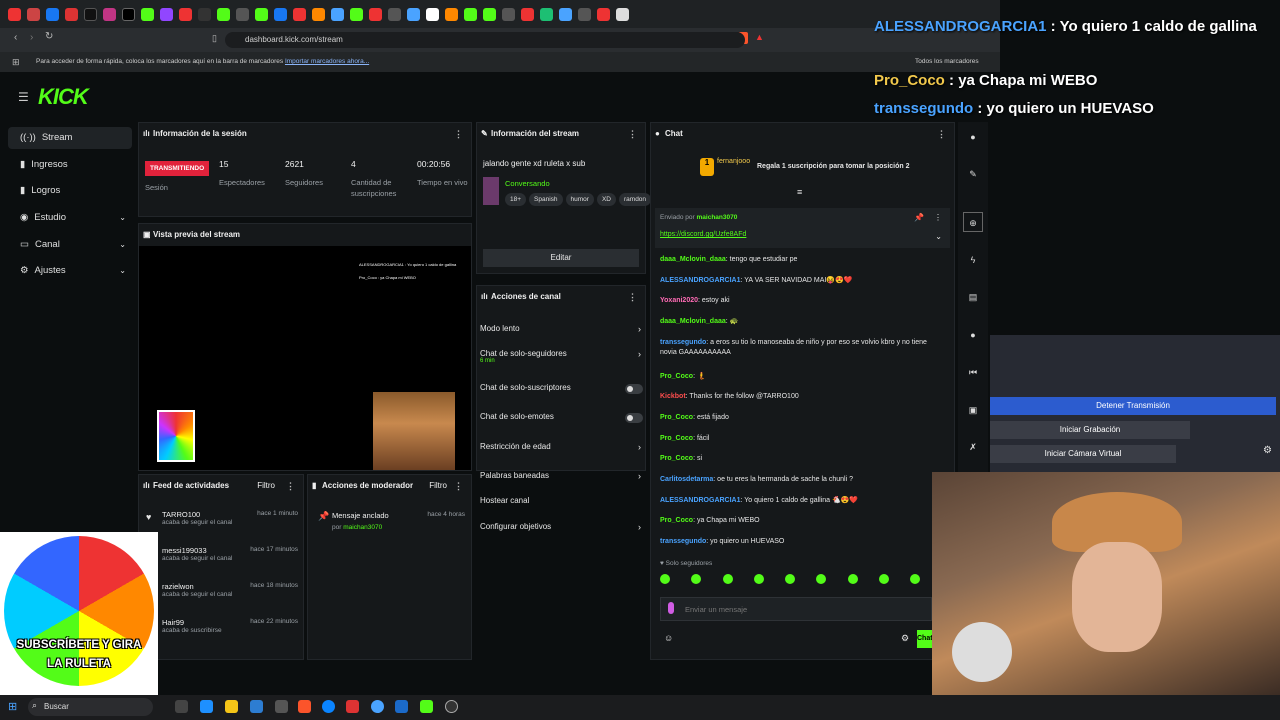 This screenshot has height=720, width=1280. Describe the element at coordinates (562, 450) in the screenshot. I see `age-restriction-item: Restricción de edad ›` at that location.